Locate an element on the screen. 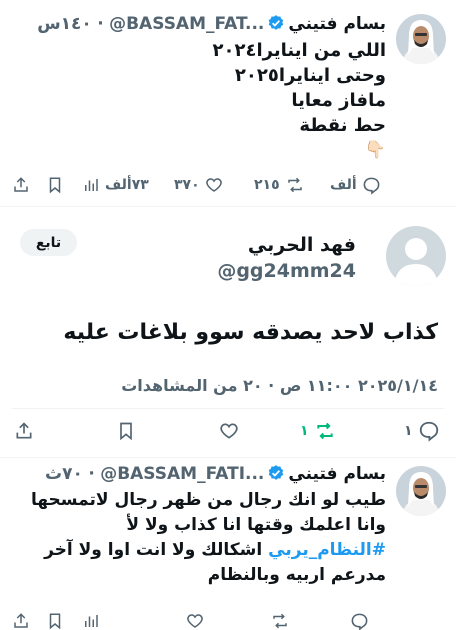  tweet-header: بسام فتيني @BASSAM_FAT... · ١٤٠س is located at coordinates (196, 24).